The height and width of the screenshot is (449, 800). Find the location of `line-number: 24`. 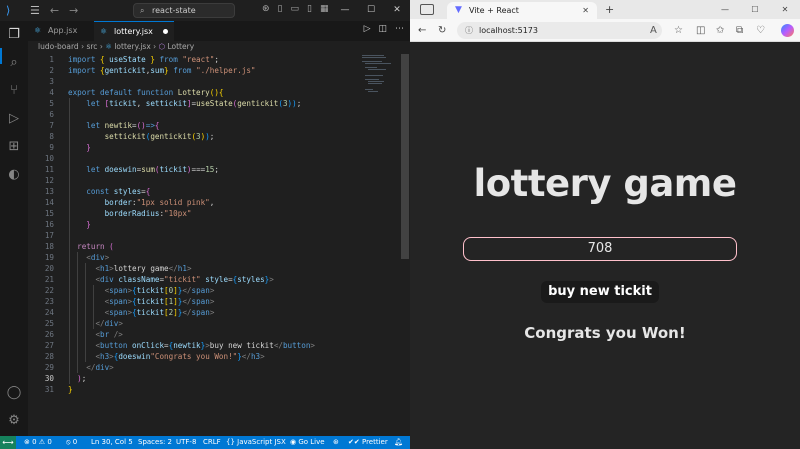

line-number: 24 is located at coordinates (49, 312).